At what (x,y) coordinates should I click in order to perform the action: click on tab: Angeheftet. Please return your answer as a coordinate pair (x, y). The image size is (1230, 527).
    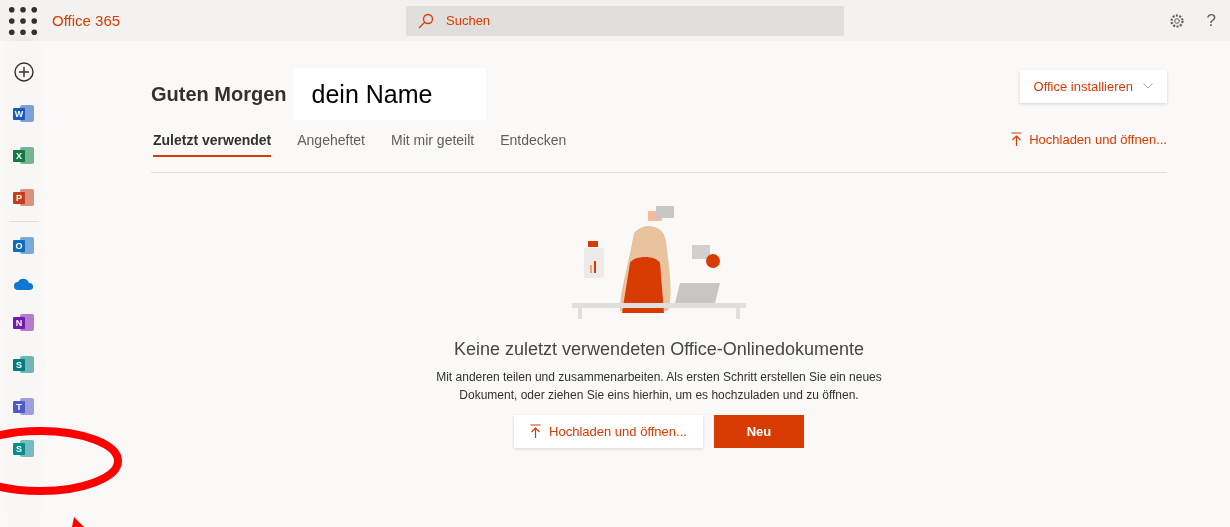
    Looking at the image, I should click on (331, 141).